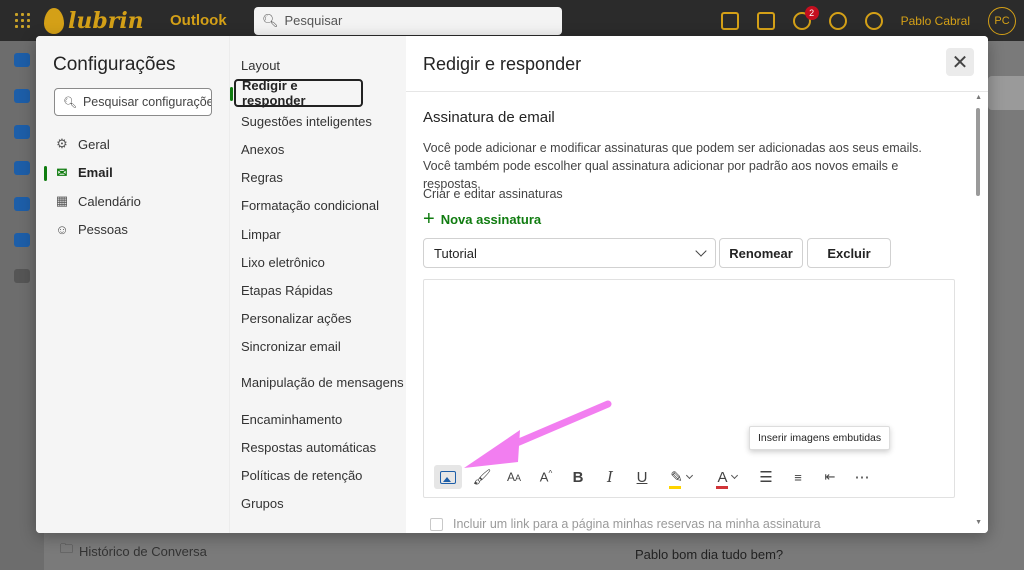  What do you see at coordinates (837, 20) in the screenshot?
I see `gear-icon` at bounding box center [837, 20].